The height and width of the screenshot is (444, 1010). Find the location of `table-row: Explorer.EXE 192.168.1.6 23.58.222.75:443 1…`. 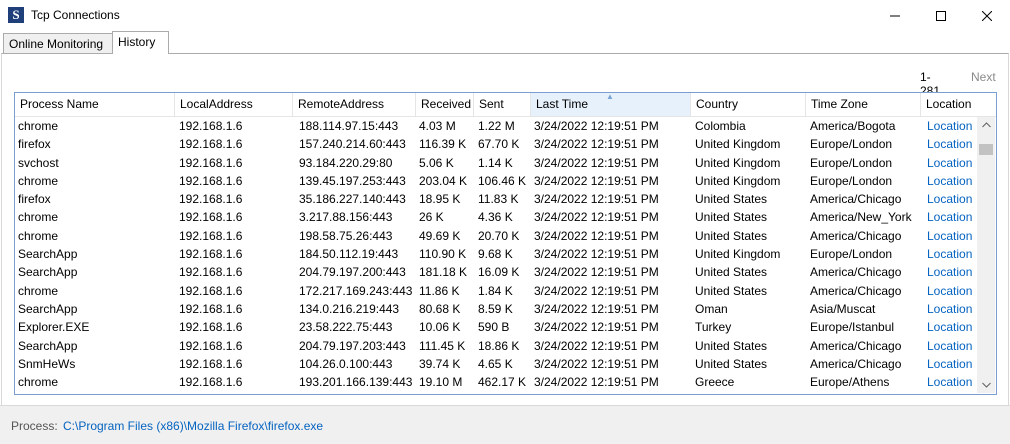

table-row: Explorer.EXE 192.168.1.6 23.58.222.75:443 1… is located at coordinates (496, 327).